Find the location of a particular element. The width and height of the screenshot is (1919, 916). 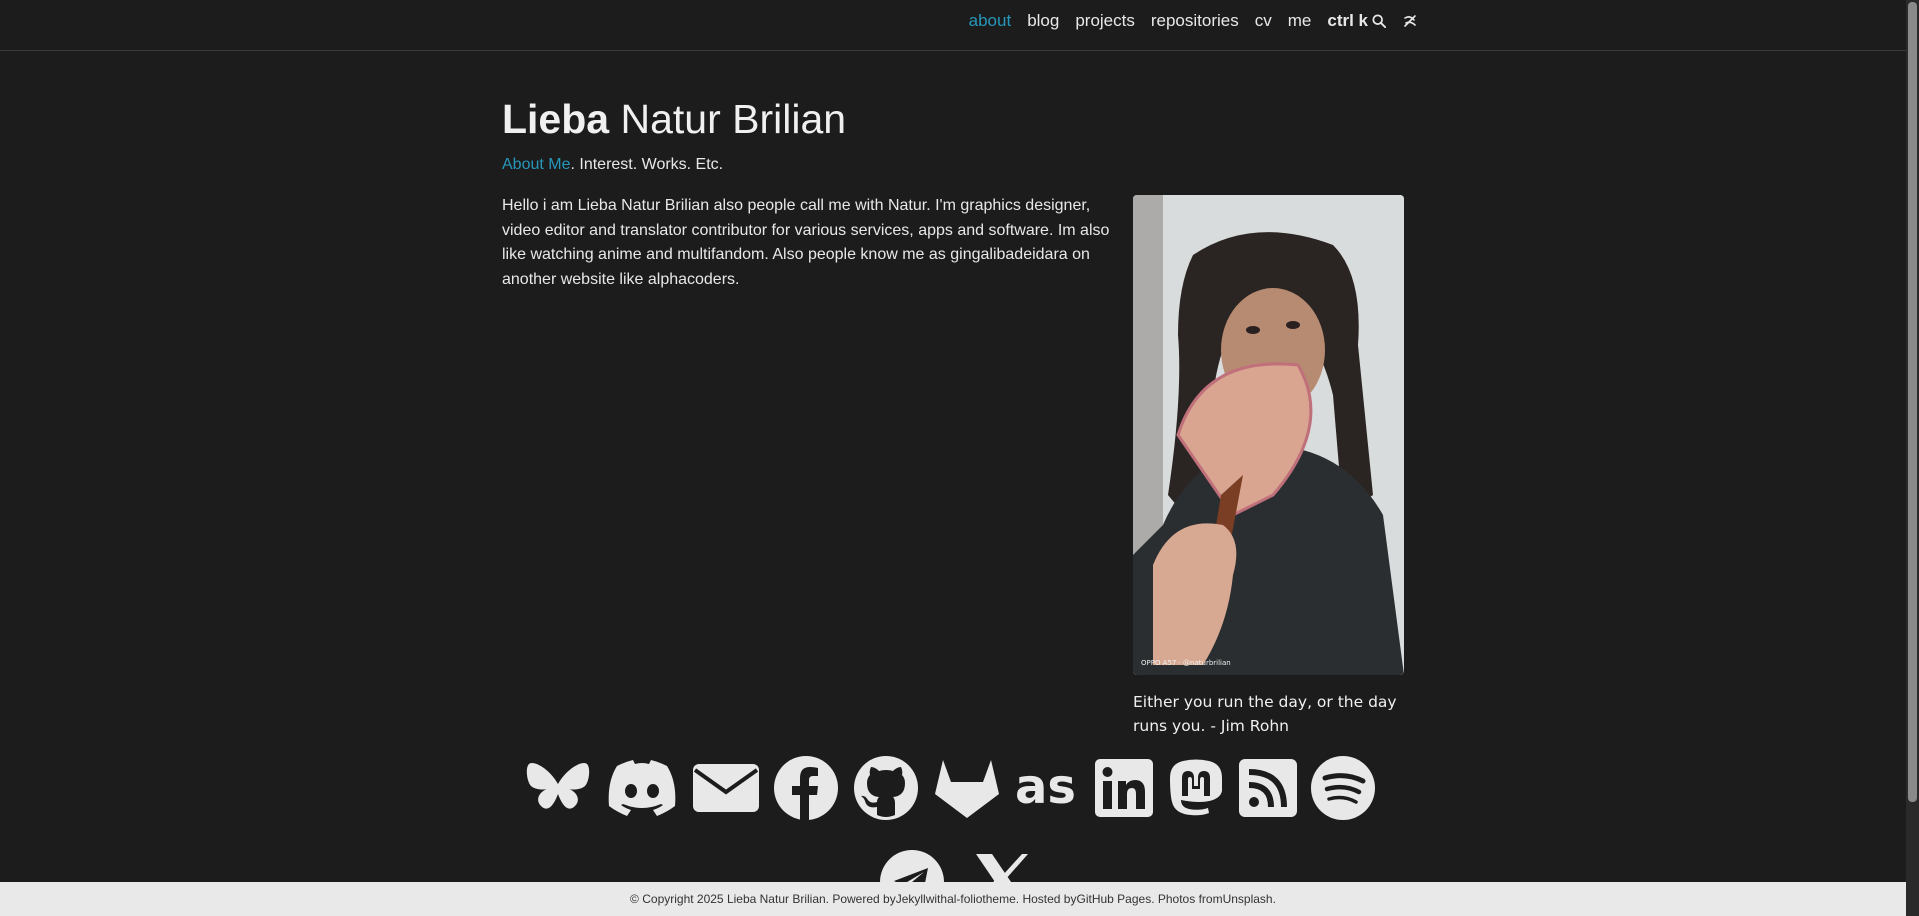

search-icon is located at coordinates (1379, 21).